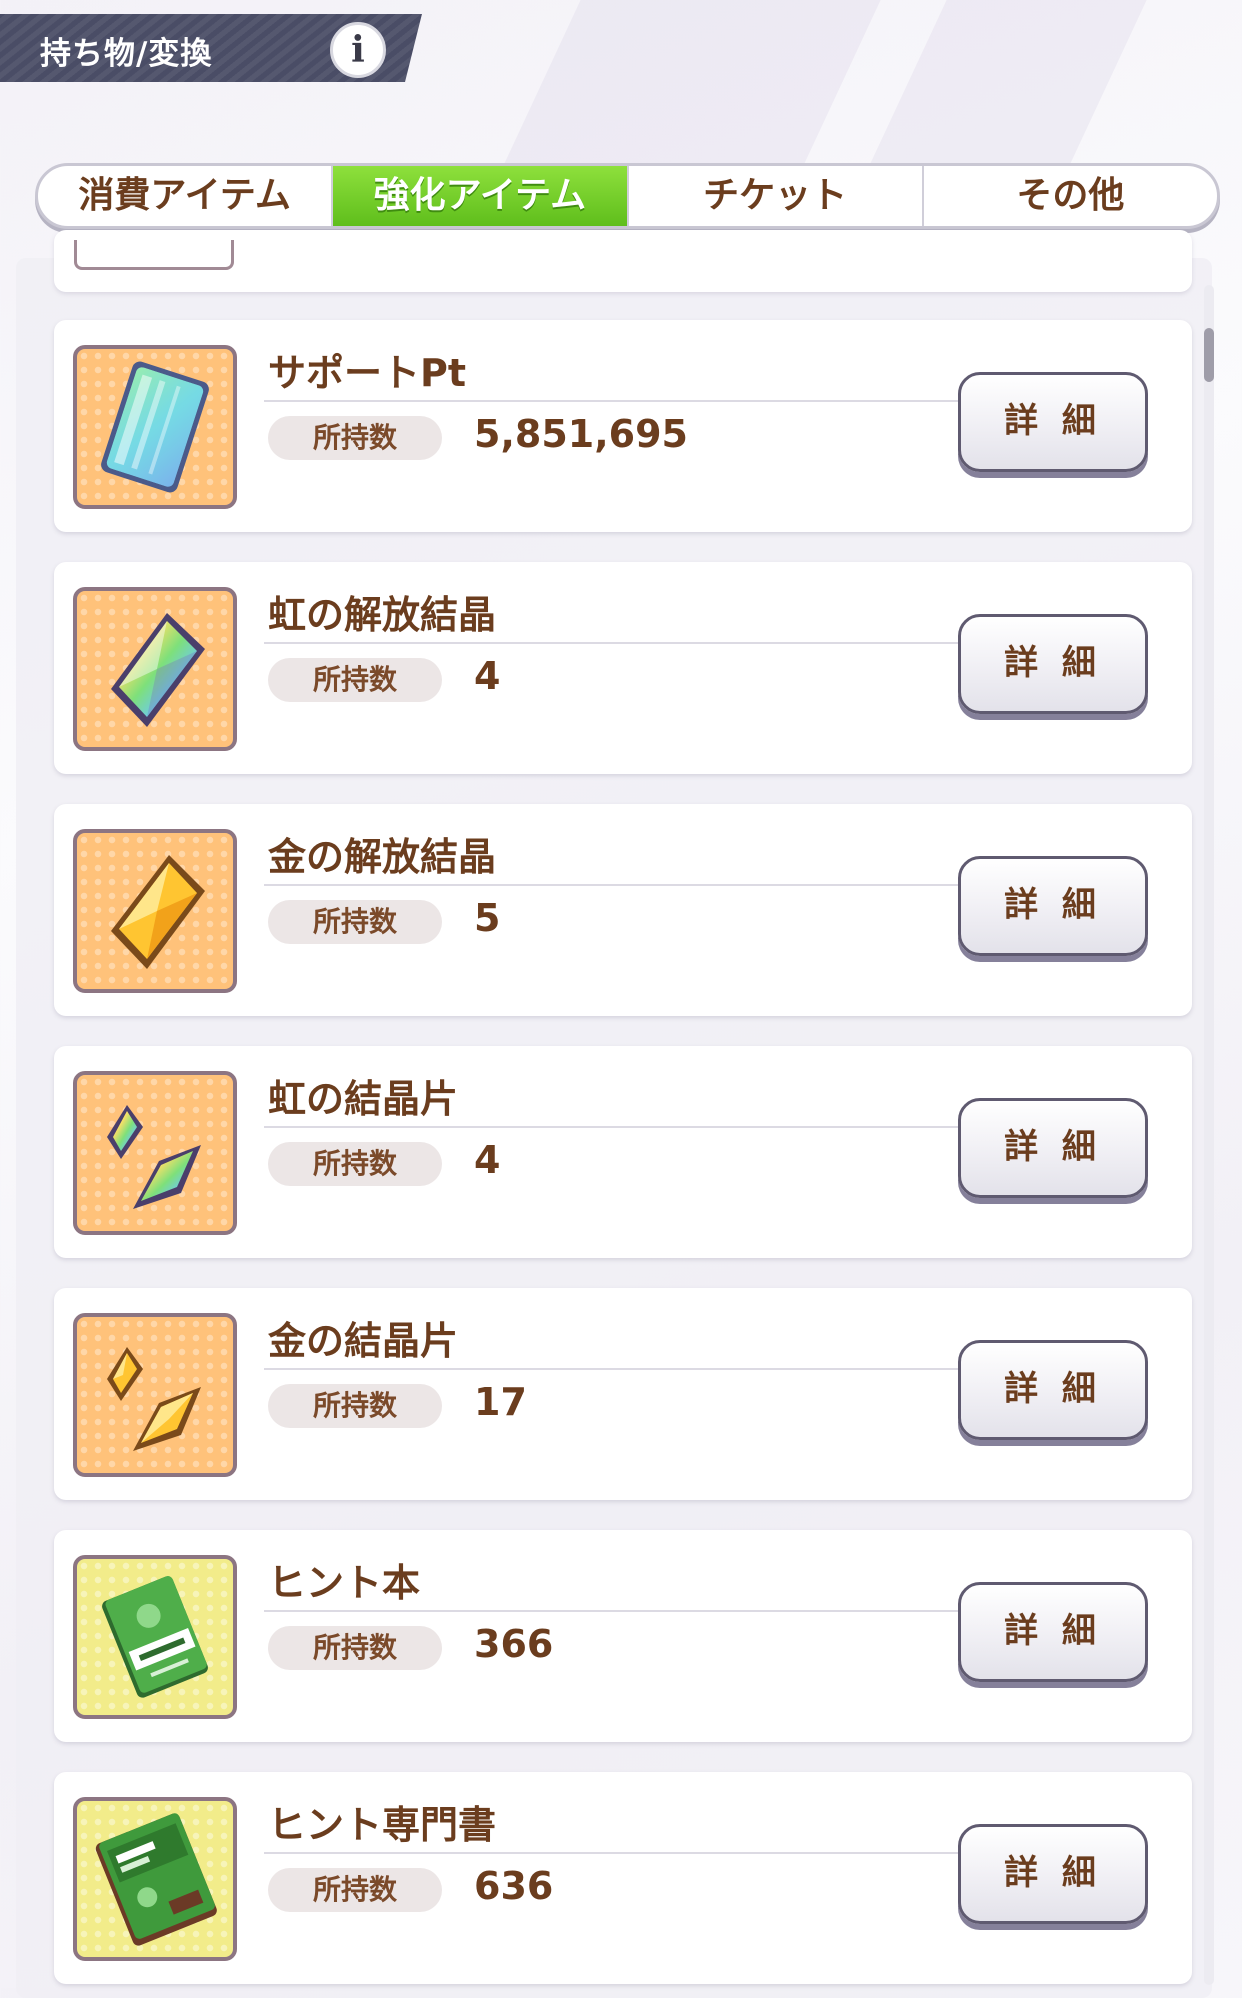 The height and width of the screenshot is (1998, 1242). Describe the element at coordinates (363, 1341) in the screenshot. I see `item-name: 金の結晶片` at that location.